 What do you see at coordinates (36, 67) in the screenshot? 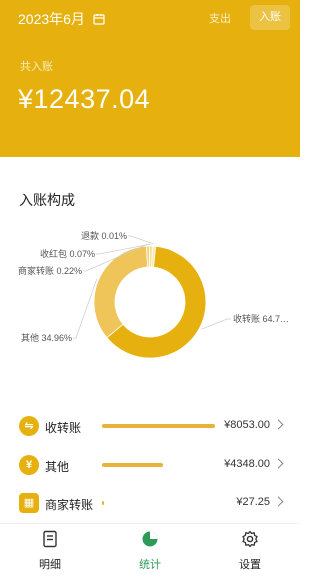
I see `total-label: 共入账` at bounding box center [36, 67].